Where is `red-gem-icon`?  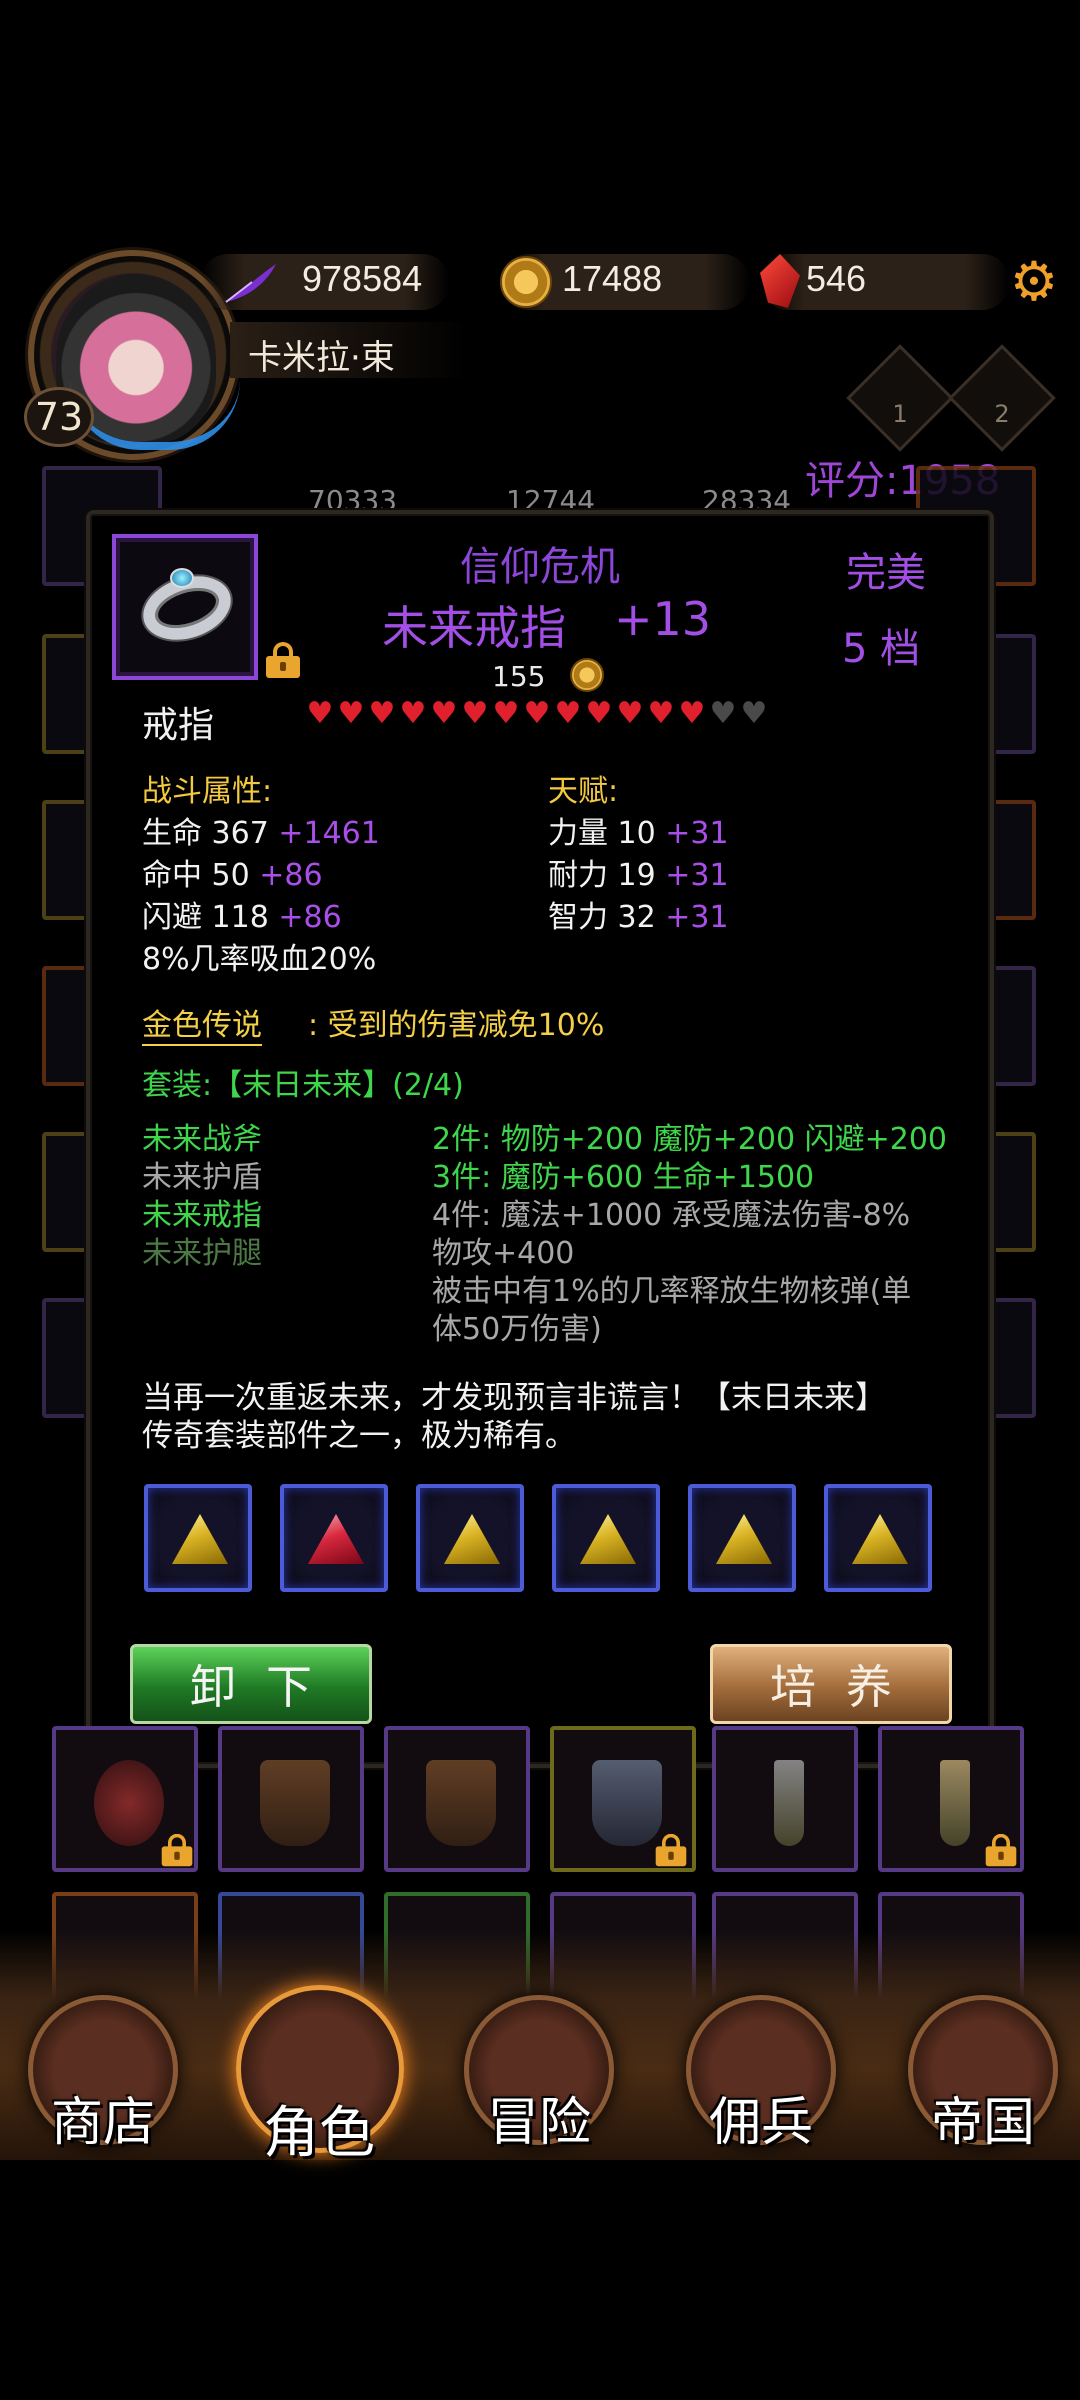 red-gem-icon is located at coordinates (336, 1539).